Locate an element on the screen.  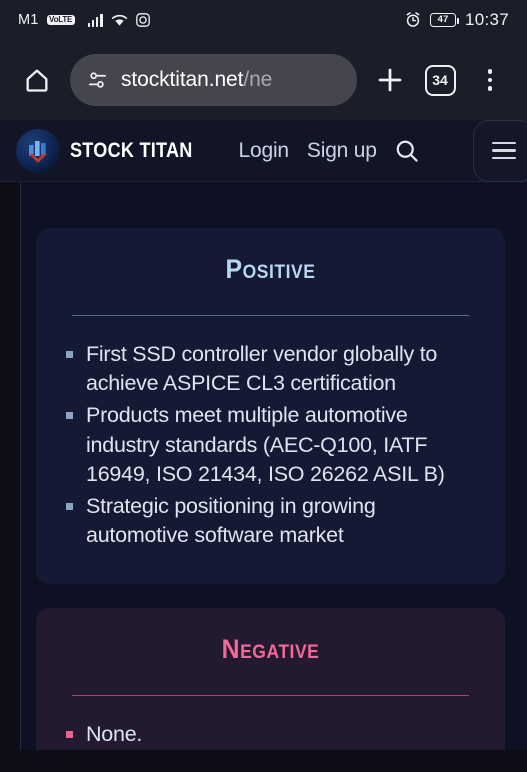
header-nav: Login Sign up is located at coordinates (308, 151).